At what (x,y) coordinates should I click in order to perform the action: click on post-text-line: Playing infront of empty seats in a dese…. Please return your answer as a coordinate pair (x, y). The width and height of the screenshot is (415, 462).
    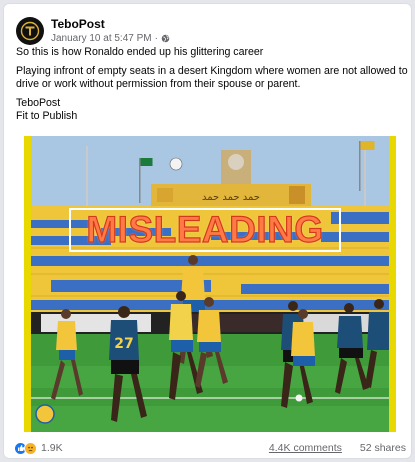
    Looking at the image, I should click on (212, 77).